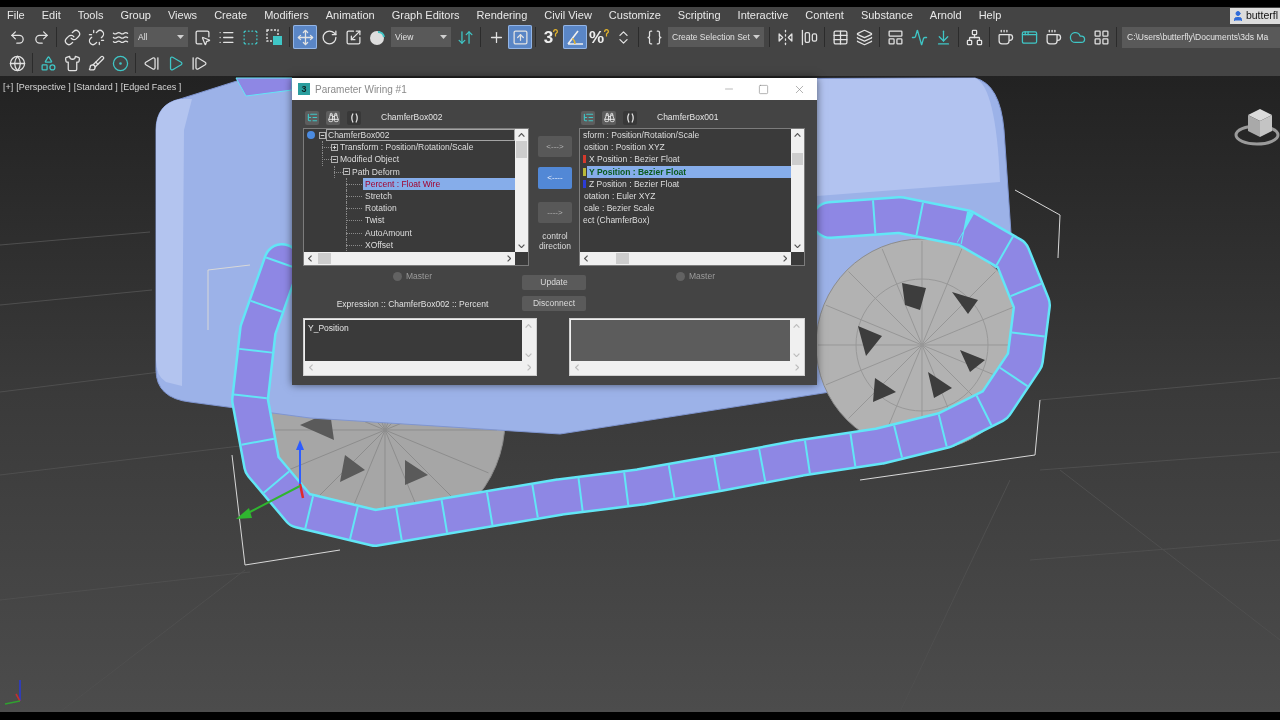 The width and height of the screenshot is (1280, 720). What do you see at coordinates (555, 178) in the screenshot?
I see `direction-button: <----` at bounding box center [555, 178].